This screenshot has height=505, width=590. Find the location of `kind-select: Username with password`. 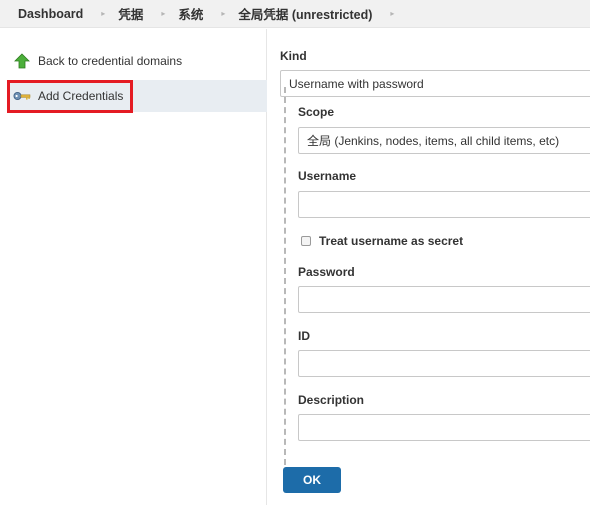

kind-select: Username with password is located at coordinates (435, 83).